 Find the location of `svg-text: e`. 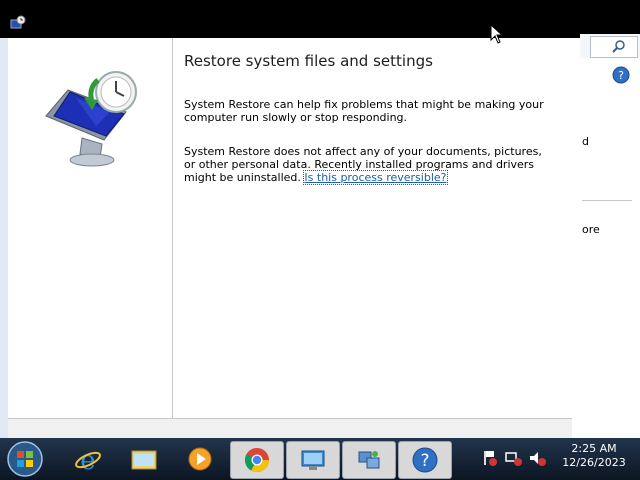

svg-text: e is located at coordinates (87, 459).